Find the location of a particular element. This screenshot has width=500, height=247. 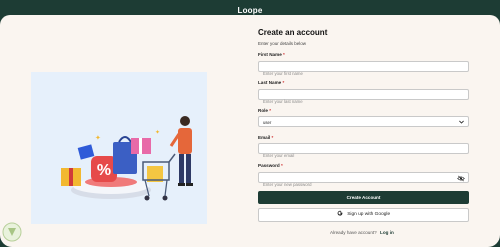

login-prompt: Already have account? Log in is located at coordinates (362, 232).